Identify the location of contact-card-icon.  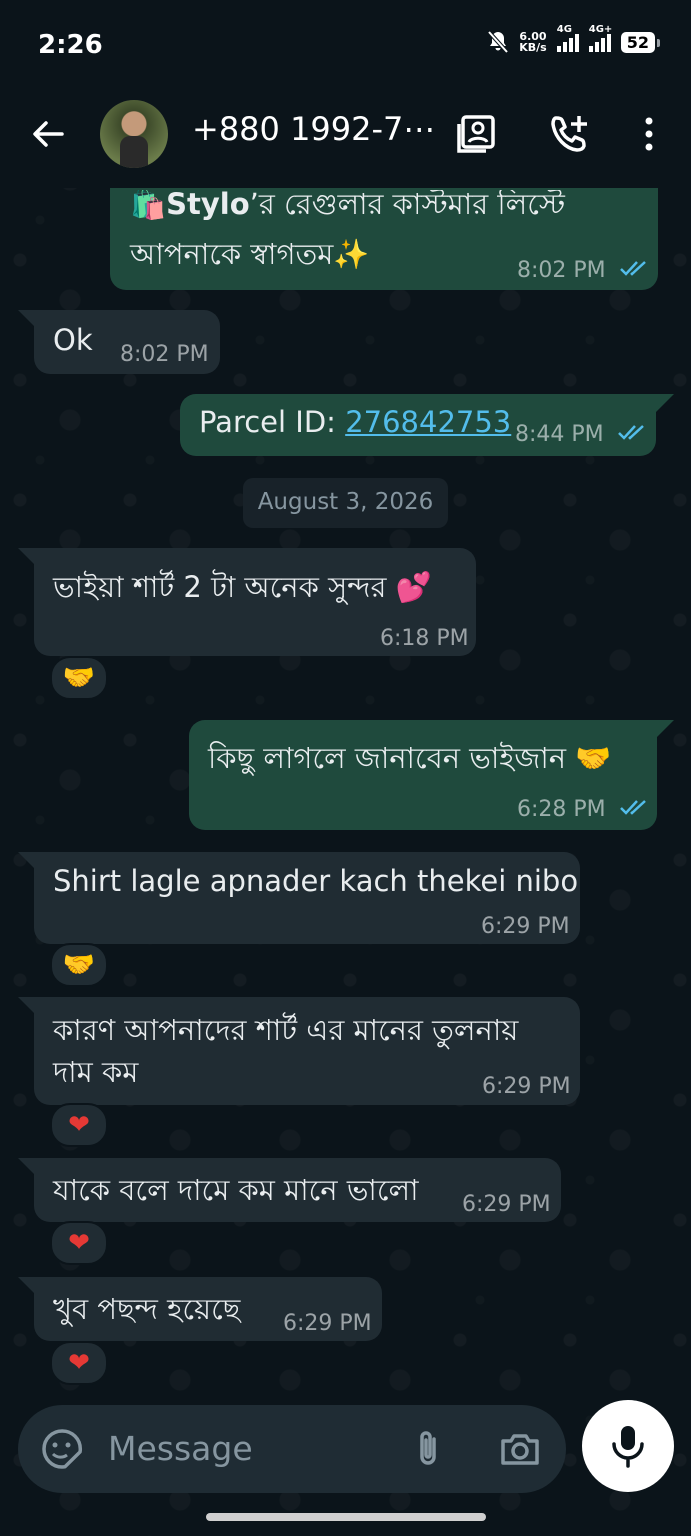
(476, 134).